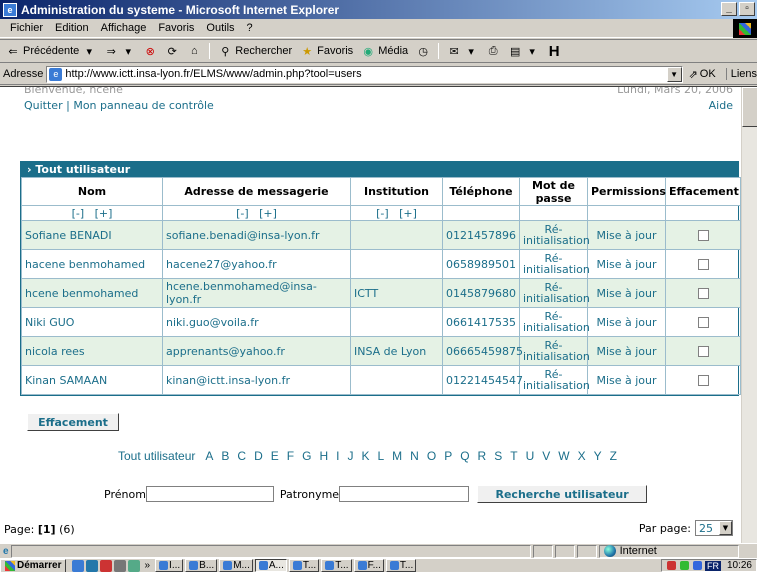  I want to click on quicklaunch-media-icon, so click(106, 565).